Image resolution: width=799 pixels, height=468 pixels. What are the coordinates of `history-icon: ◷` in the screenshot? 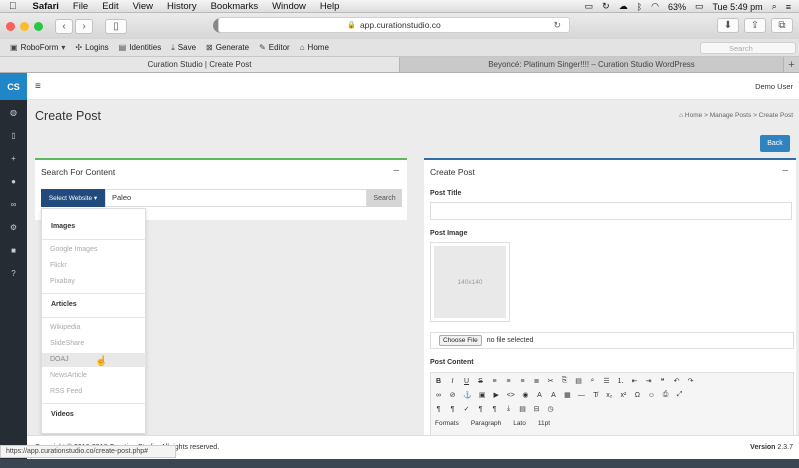 It's located at (550, 409).